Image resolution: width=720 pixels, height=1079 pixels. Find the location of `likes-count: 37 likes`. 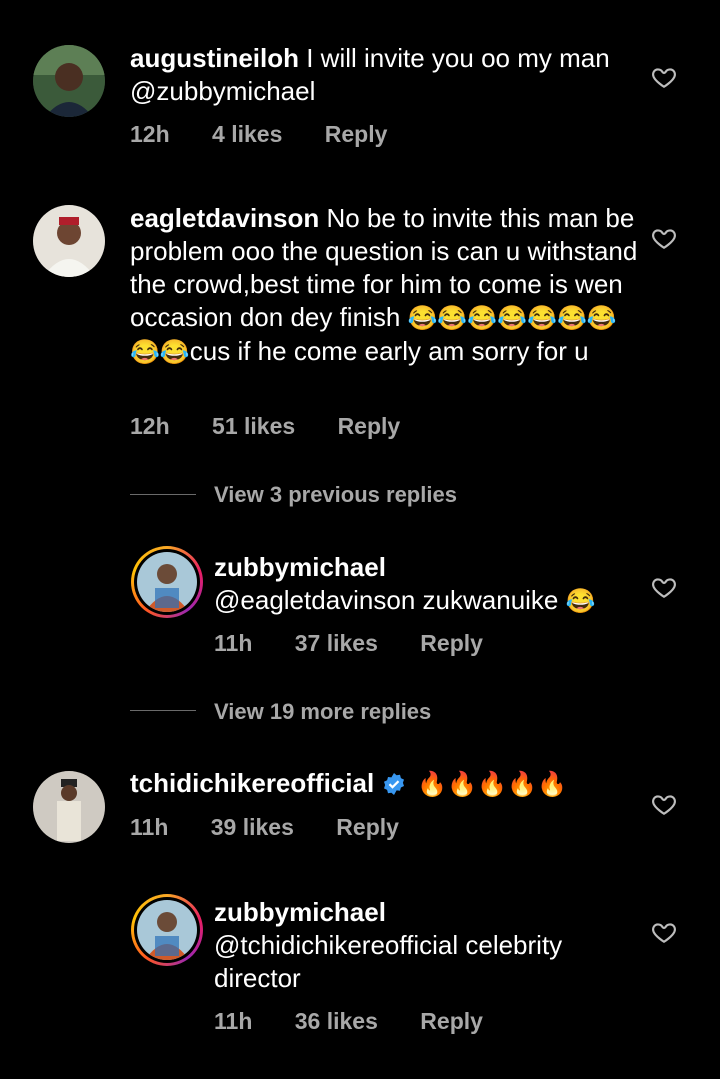

likes-count: 37 likes is located at coordinates (336, 643).